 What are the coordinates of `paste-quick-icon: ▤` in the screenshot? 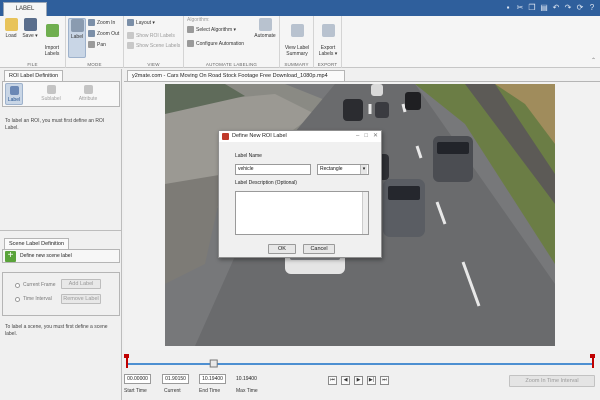 It's located at (544, 8).